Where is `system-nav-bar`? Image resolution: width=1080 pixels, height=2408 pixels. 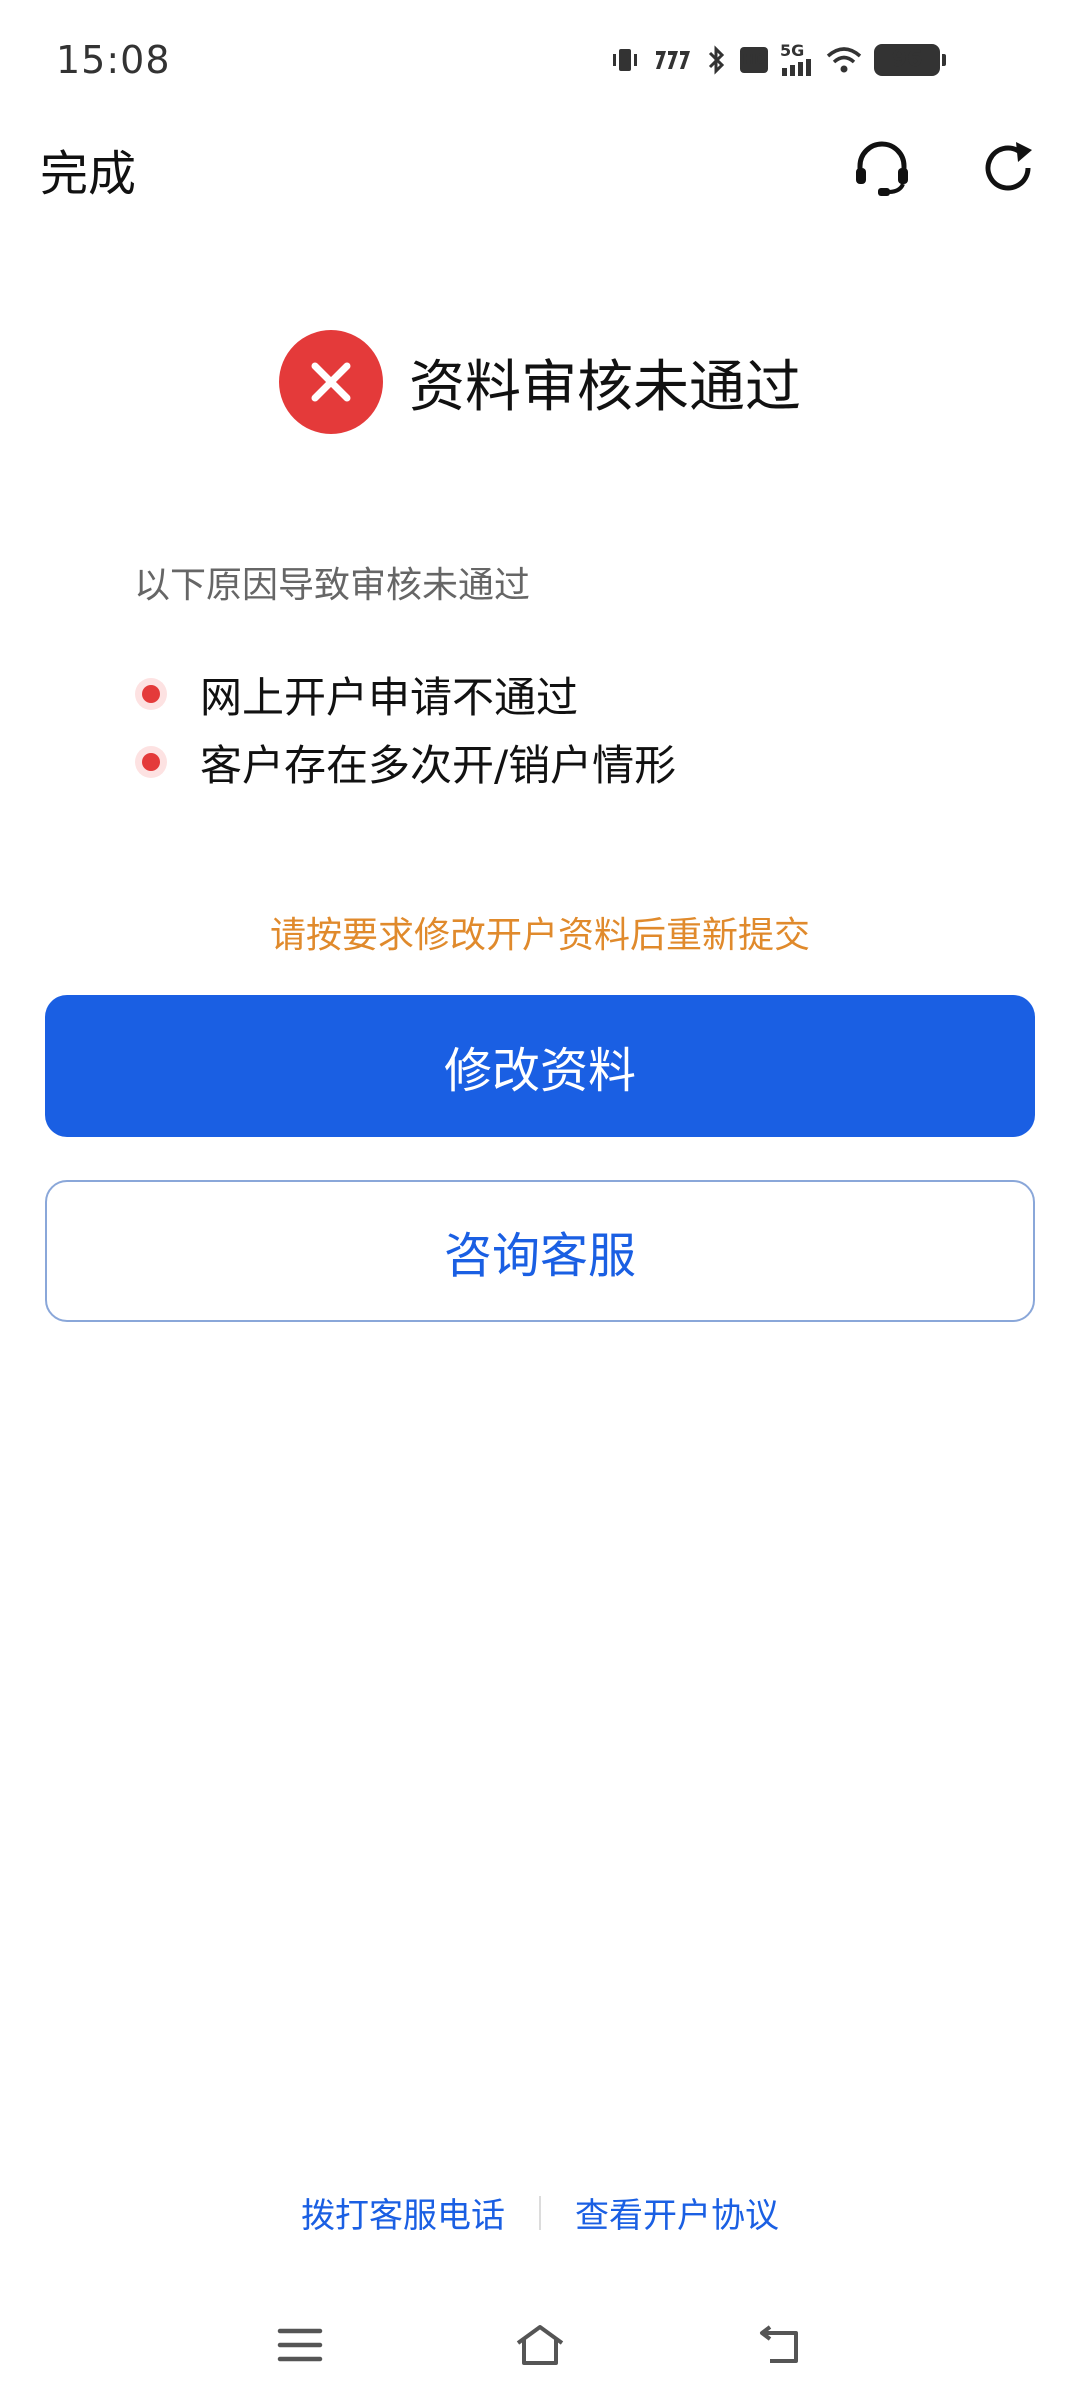 system-nav-bar is located at coordinates (540, 2349).